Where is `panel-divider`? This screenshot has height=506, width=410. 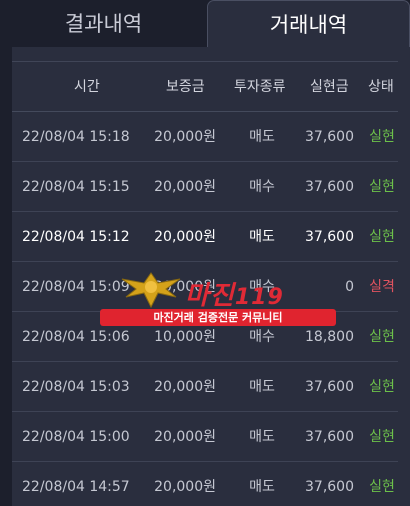 panel-divider is located at coordinates (205, 61).